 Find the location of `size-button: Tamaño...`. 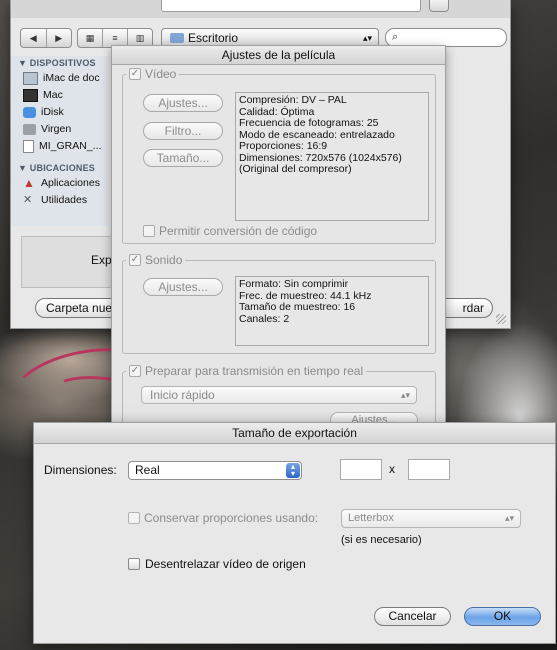

size-button: Tamaño... is located at coordinates (183, 158).